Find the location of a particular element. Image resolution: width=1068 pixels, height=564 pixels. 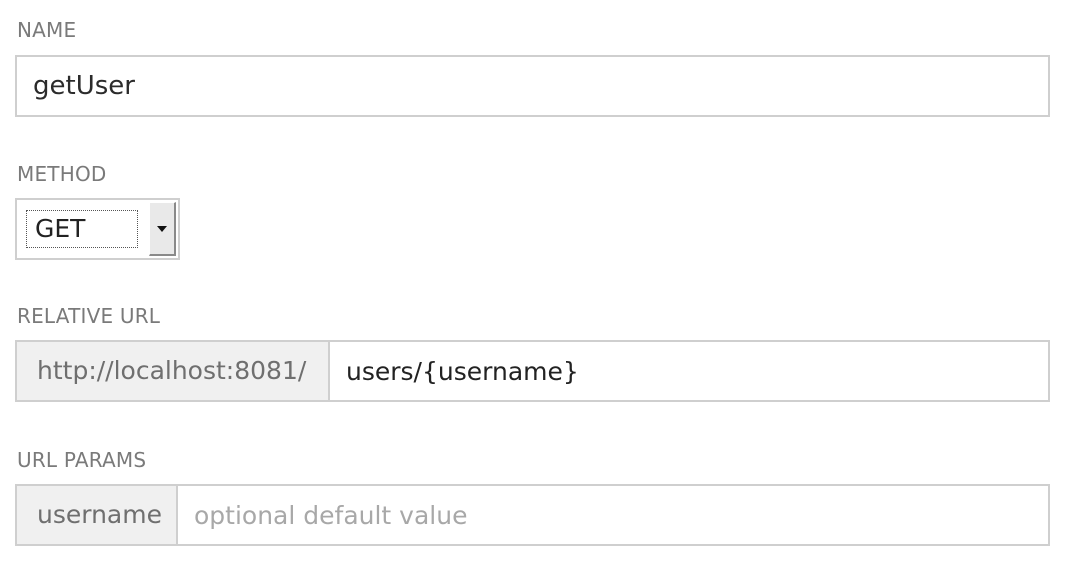

name-field-container is located at coordinates (532, 86).